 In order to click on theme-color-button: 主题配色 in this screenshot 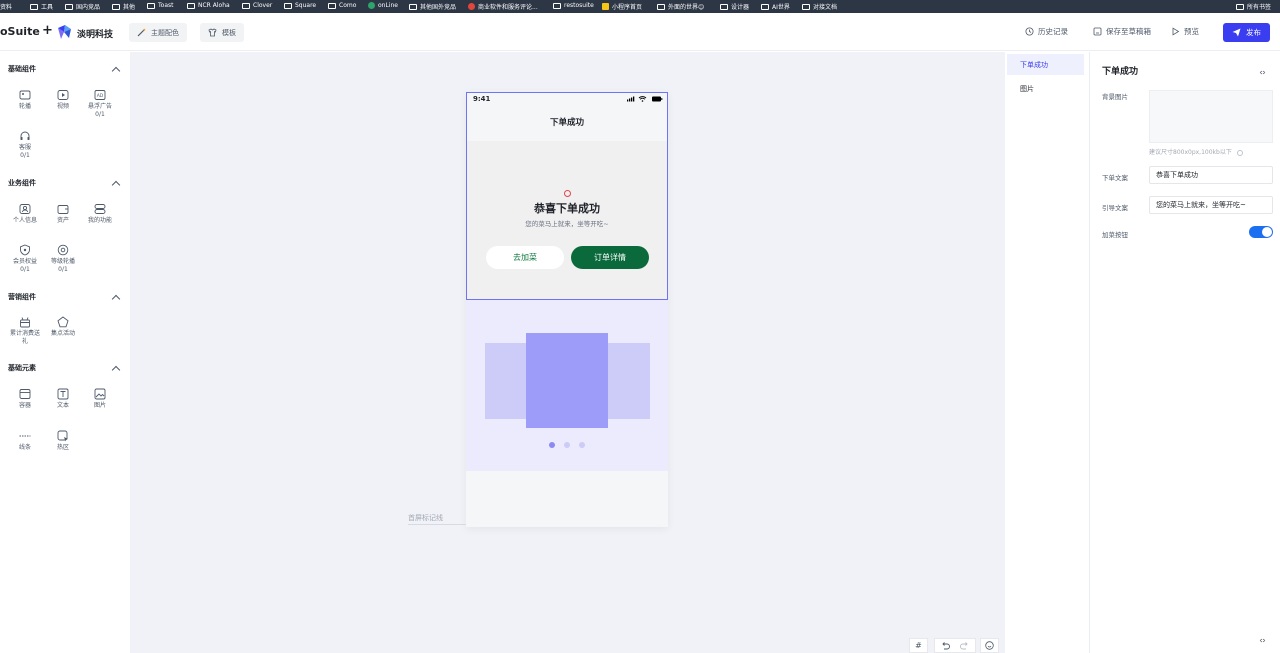, I will do `click(158, 32)`.